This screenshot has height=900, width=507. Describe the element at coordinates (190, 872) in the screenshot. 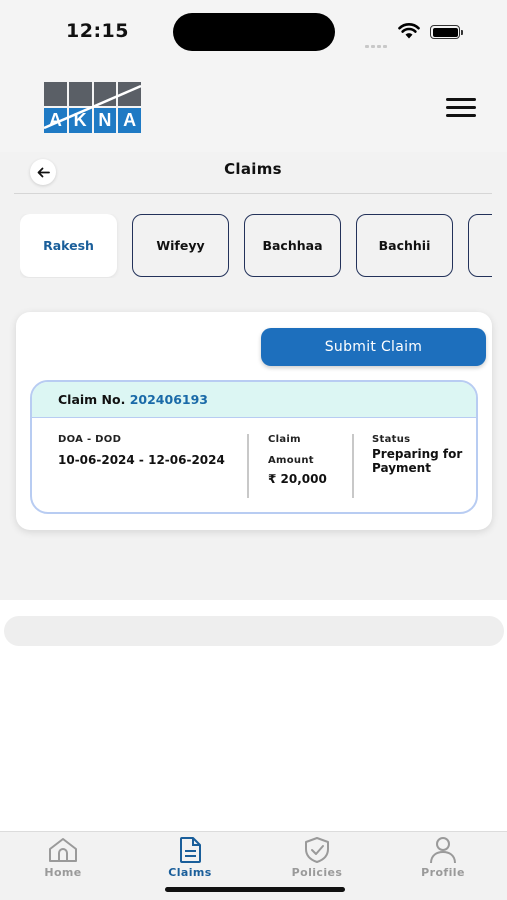

I see `nav-claims-label: Claims` at that location.